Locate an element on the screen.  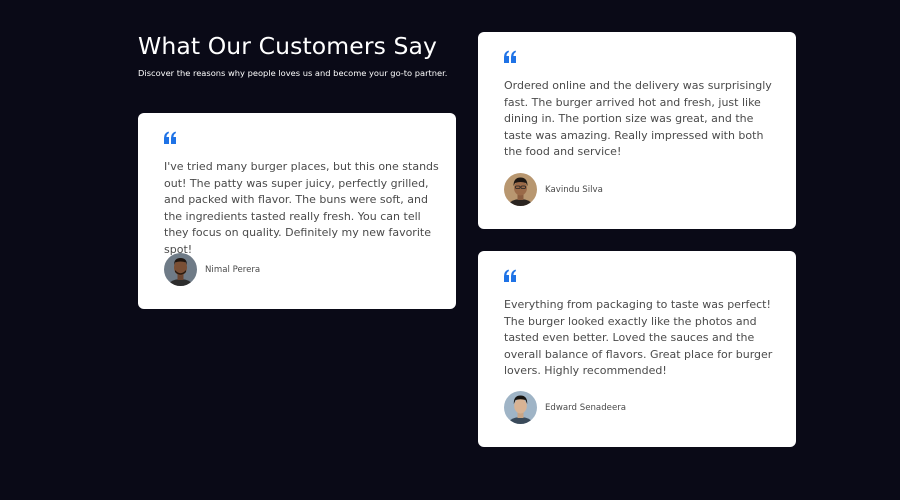
testimonial-author: Edward Senadeera is located at coordinates (565, 407).